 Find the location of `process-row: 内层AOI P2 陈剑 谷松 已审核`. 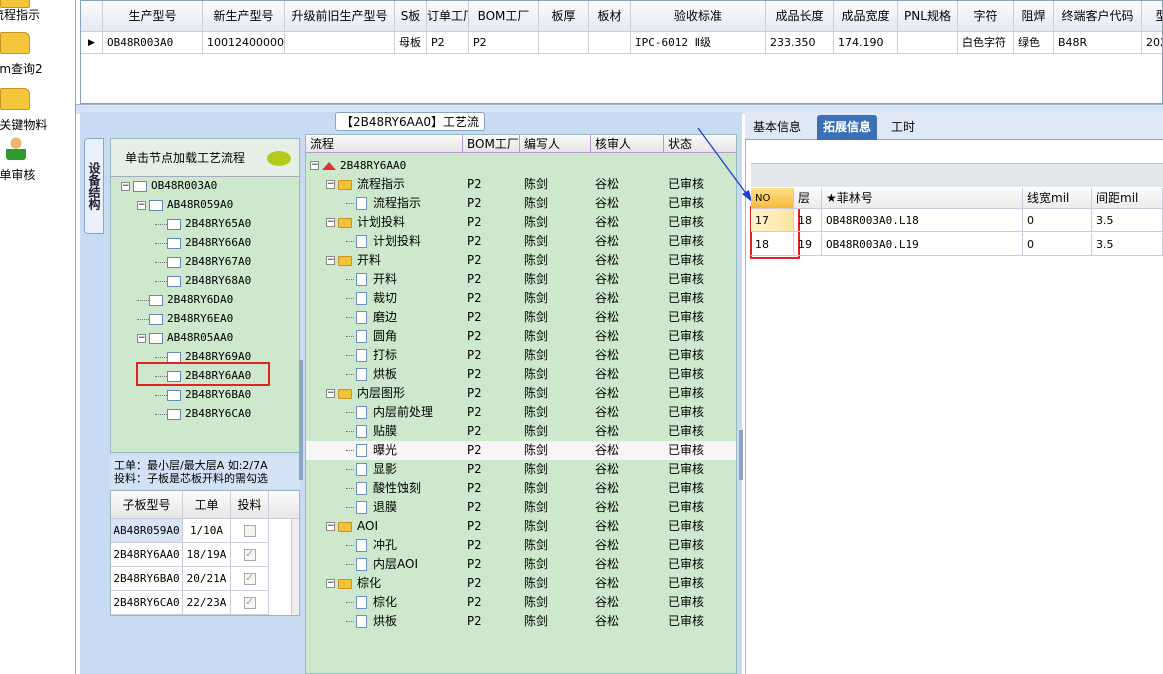

process-row: 内层AOI P2 陈剑 谷松 已审核 is located at coordinates (521, 564).